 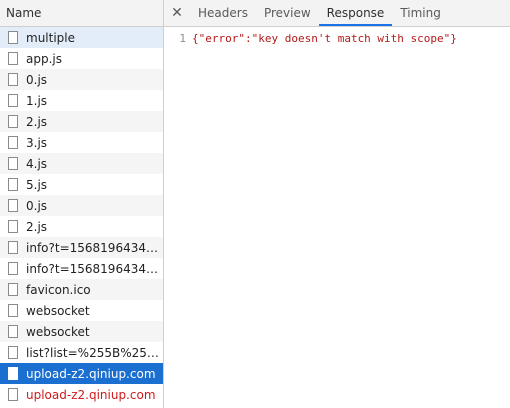 What do you see at coordinates (81, 100) in the screenshot?
I see `request-row: 1.js` at bounding box center [81, 100].